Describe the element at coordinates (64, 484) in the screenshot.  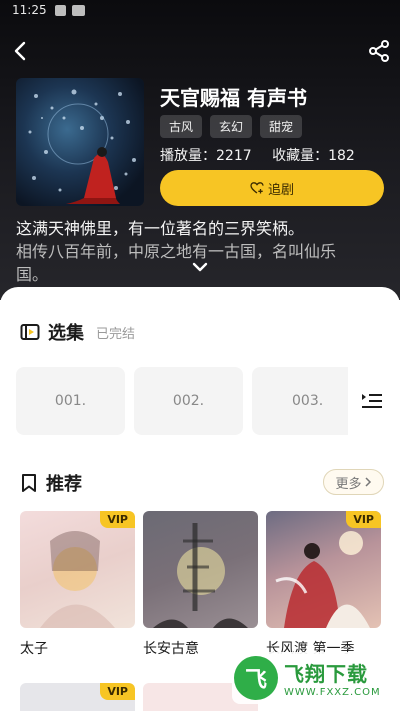
I see `recommend-section-title: 推荐` at that location.